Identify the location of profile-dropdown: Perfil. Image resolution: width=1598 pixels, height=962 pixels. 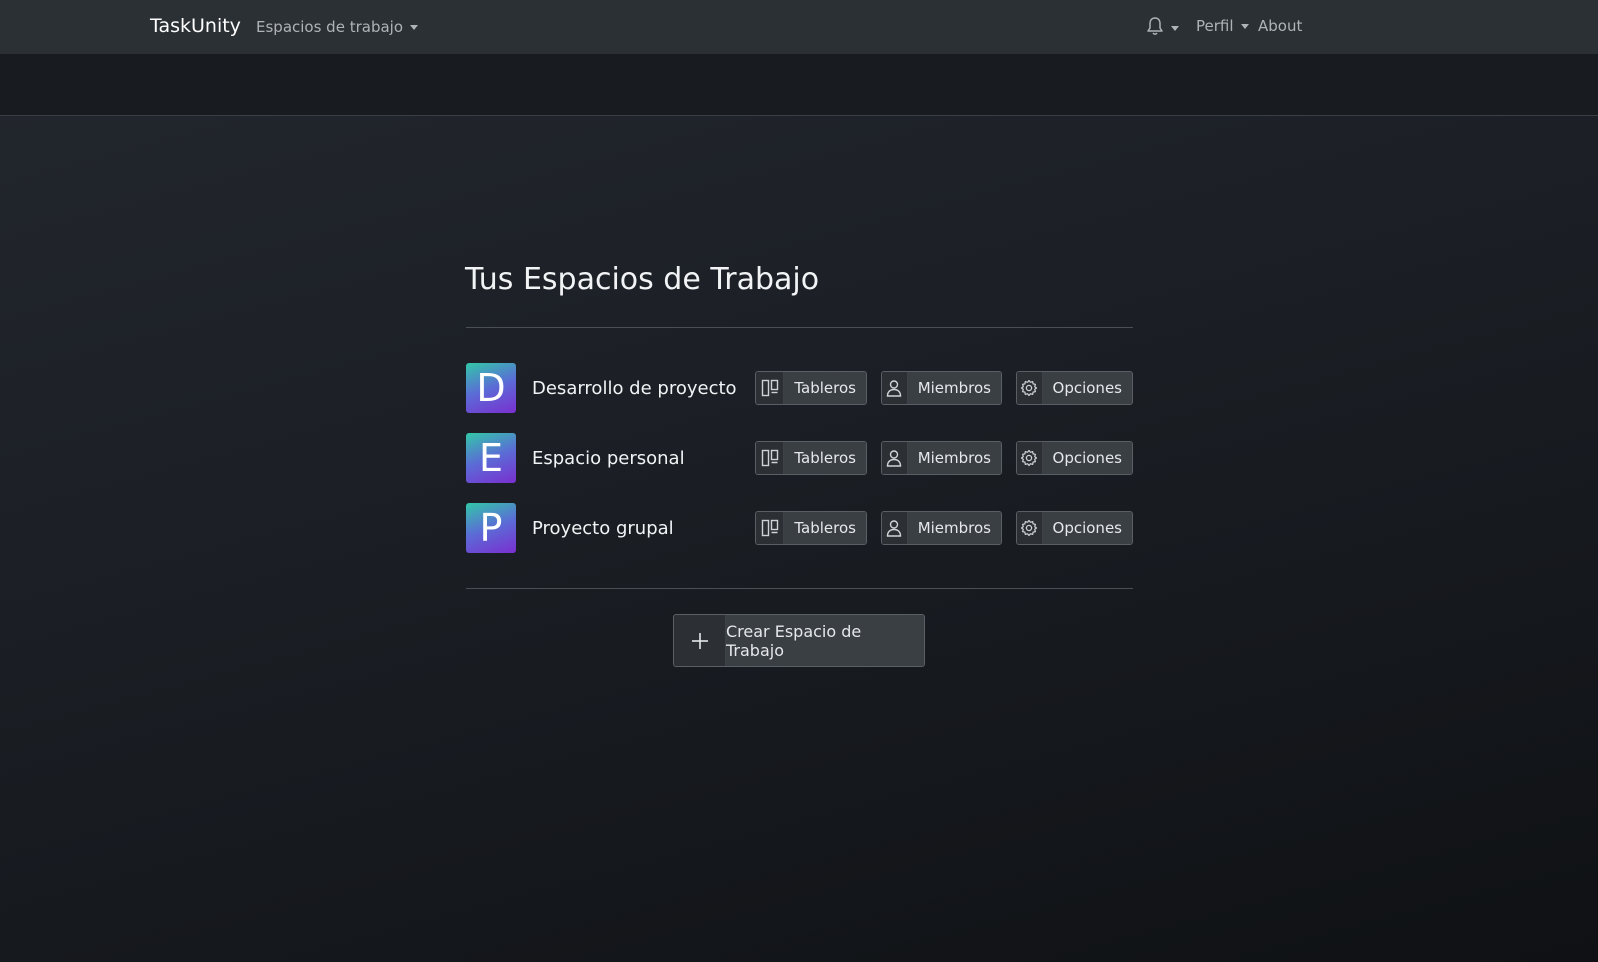
(1222, 26).